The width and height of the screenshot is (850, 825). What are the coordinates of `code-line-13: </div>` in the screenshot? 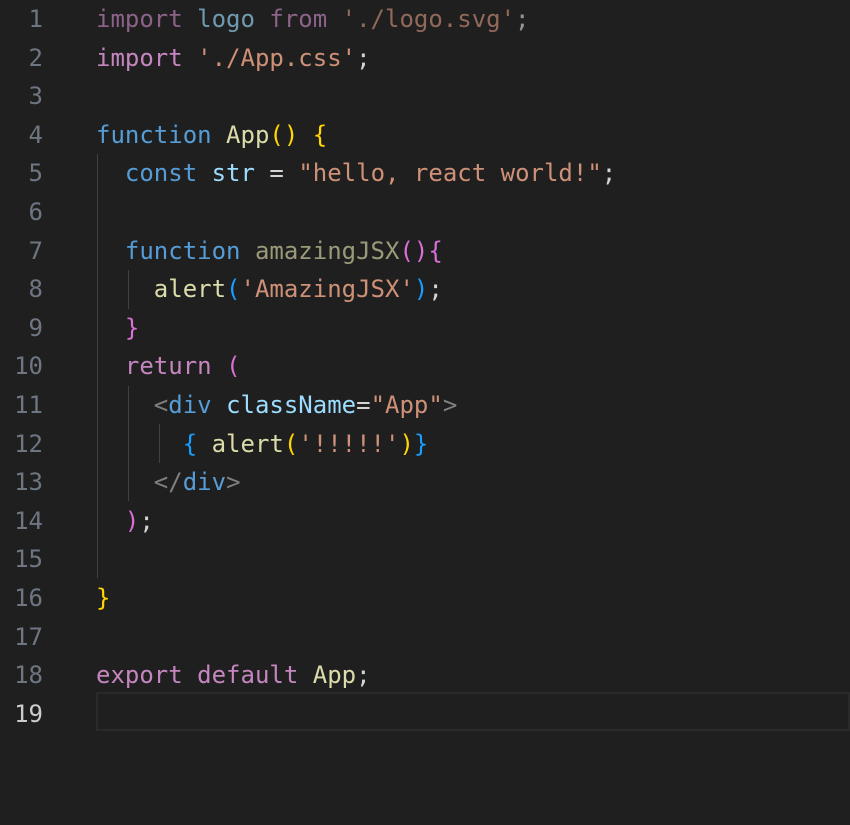 It's located at (168, 482).